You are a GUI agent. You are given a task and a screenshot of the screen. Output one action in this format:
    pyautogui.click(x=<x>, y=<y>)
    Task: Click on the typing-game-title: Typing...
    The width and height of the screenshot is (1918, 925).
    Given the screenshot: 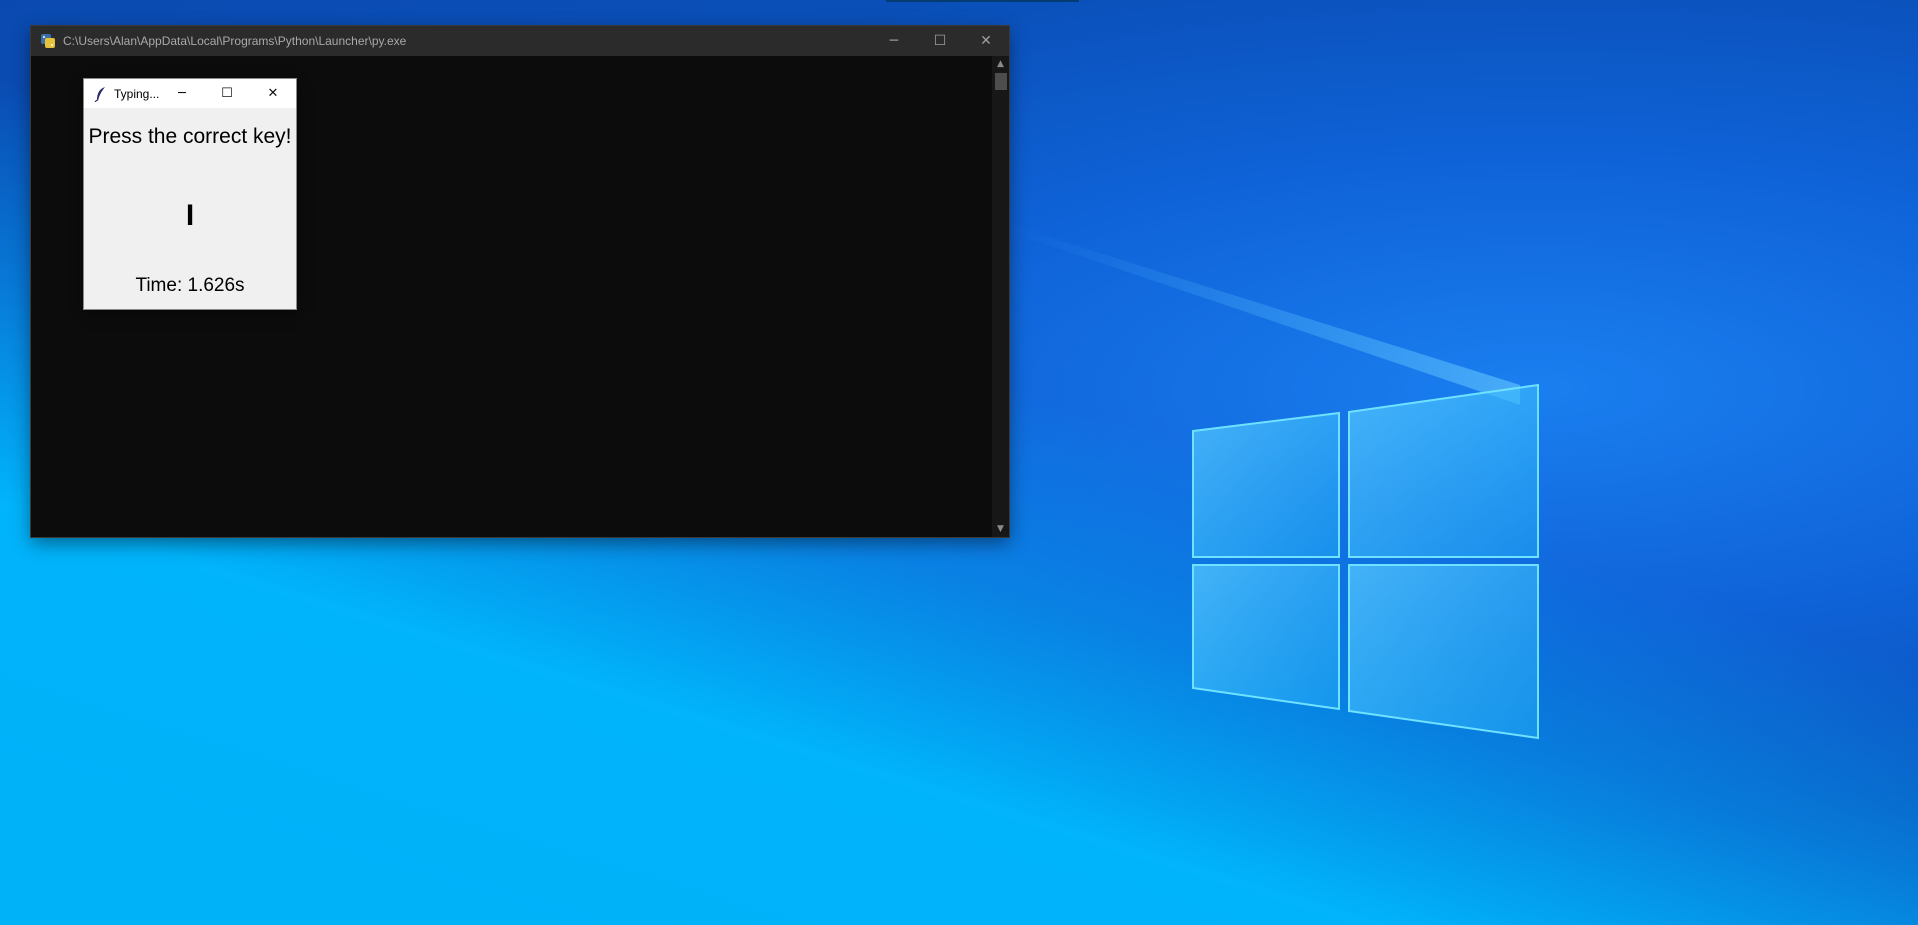 What is the action you would take?
    pyautogui.click(x=137, y=93)
    